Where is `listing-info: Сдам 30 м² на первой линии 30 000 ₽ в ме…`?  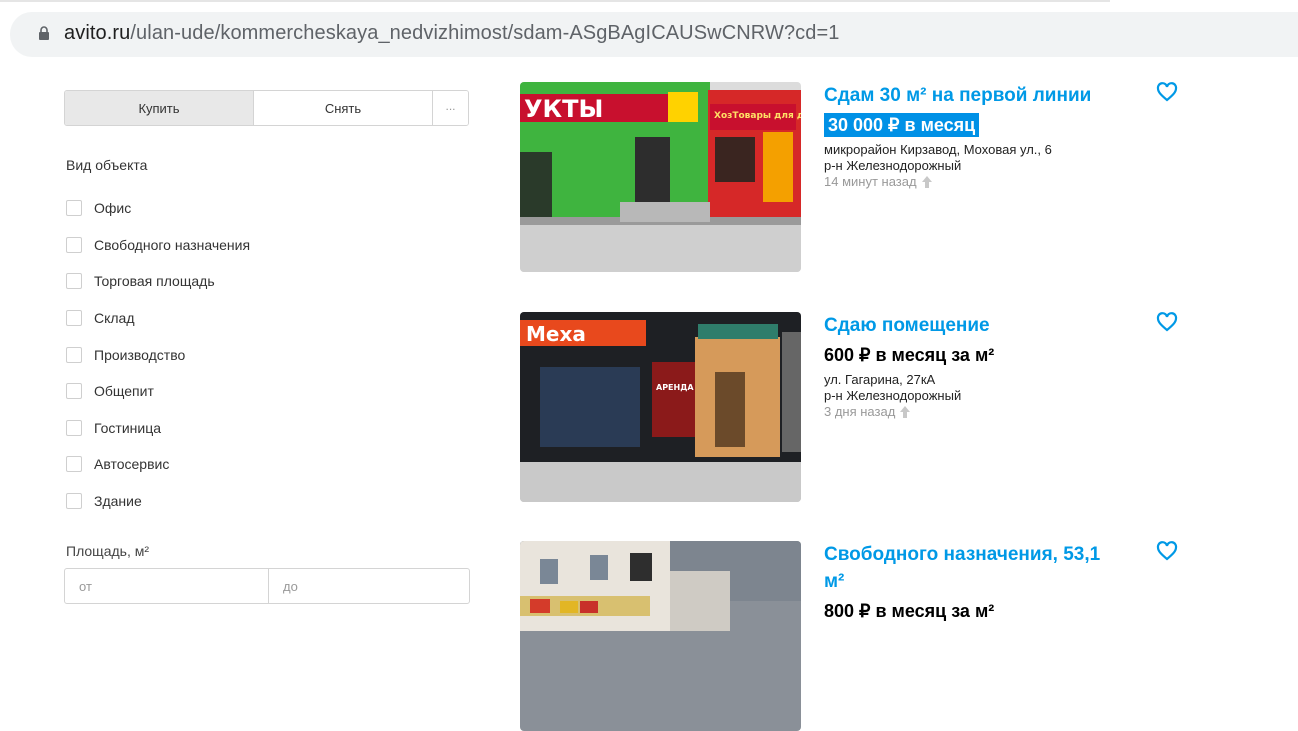 listing-info: Сдам 30 м² на первой линии 30 000 ₽ в ме… is located at coordinates (994, 136).